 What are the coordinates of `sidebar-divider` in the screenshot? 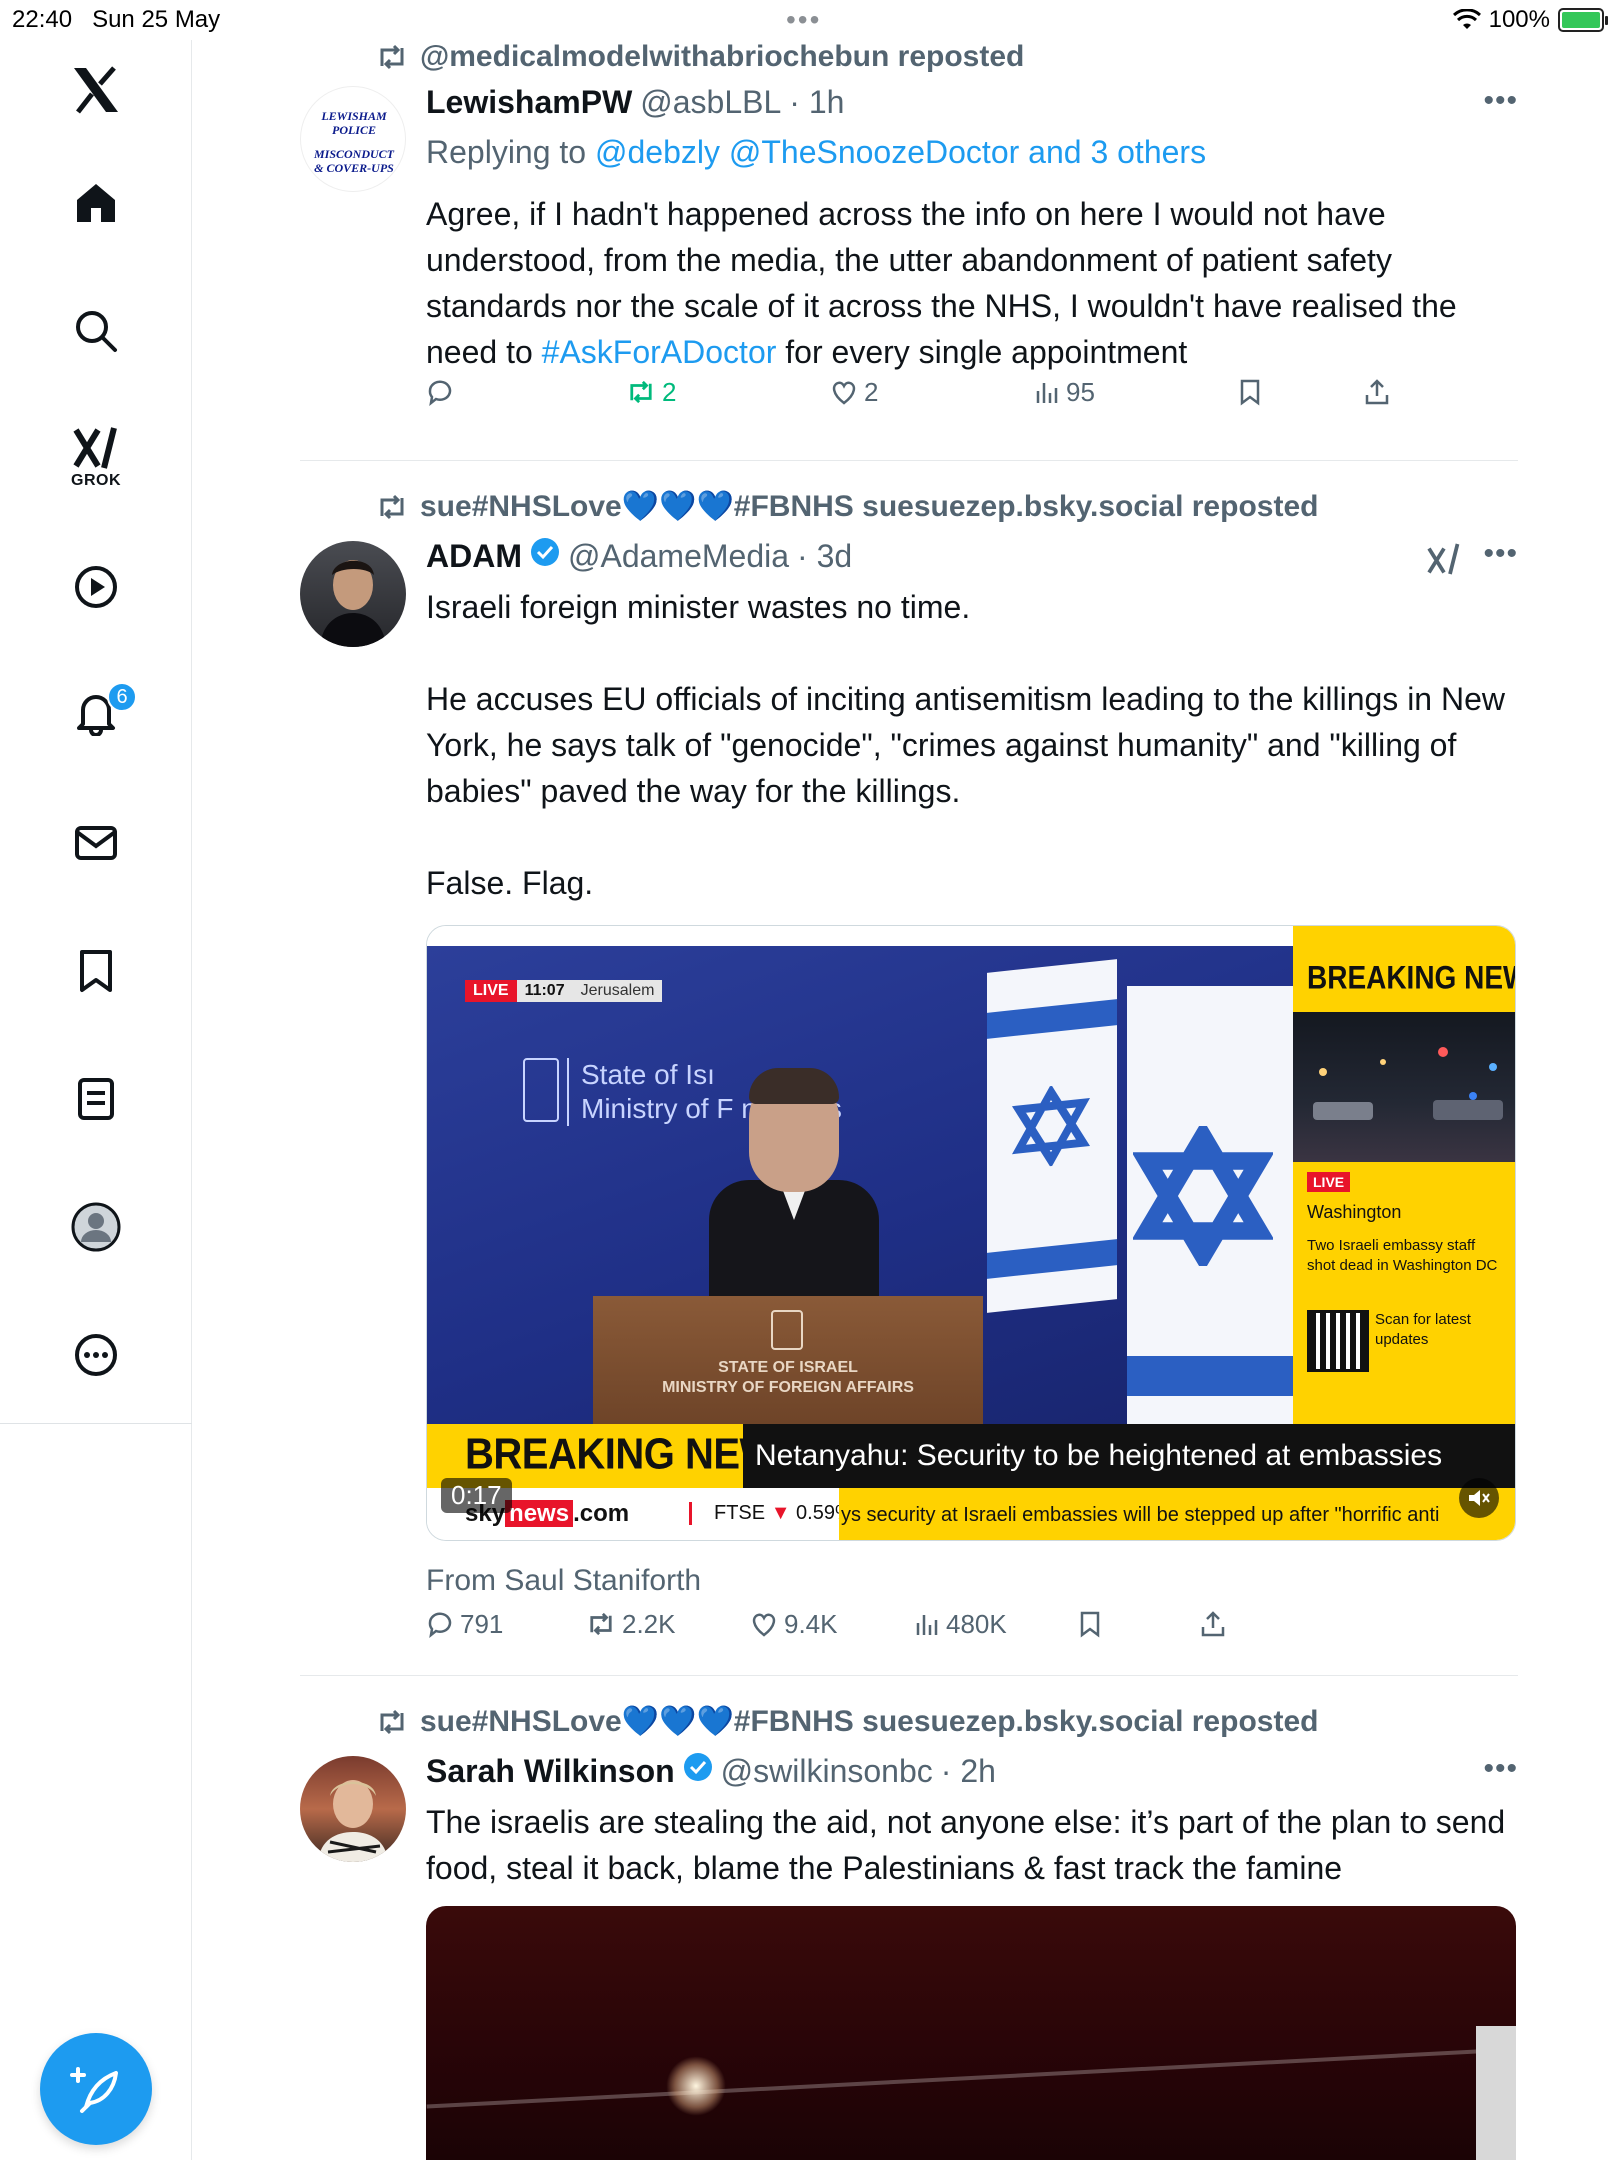 It's located at (96, 1423).